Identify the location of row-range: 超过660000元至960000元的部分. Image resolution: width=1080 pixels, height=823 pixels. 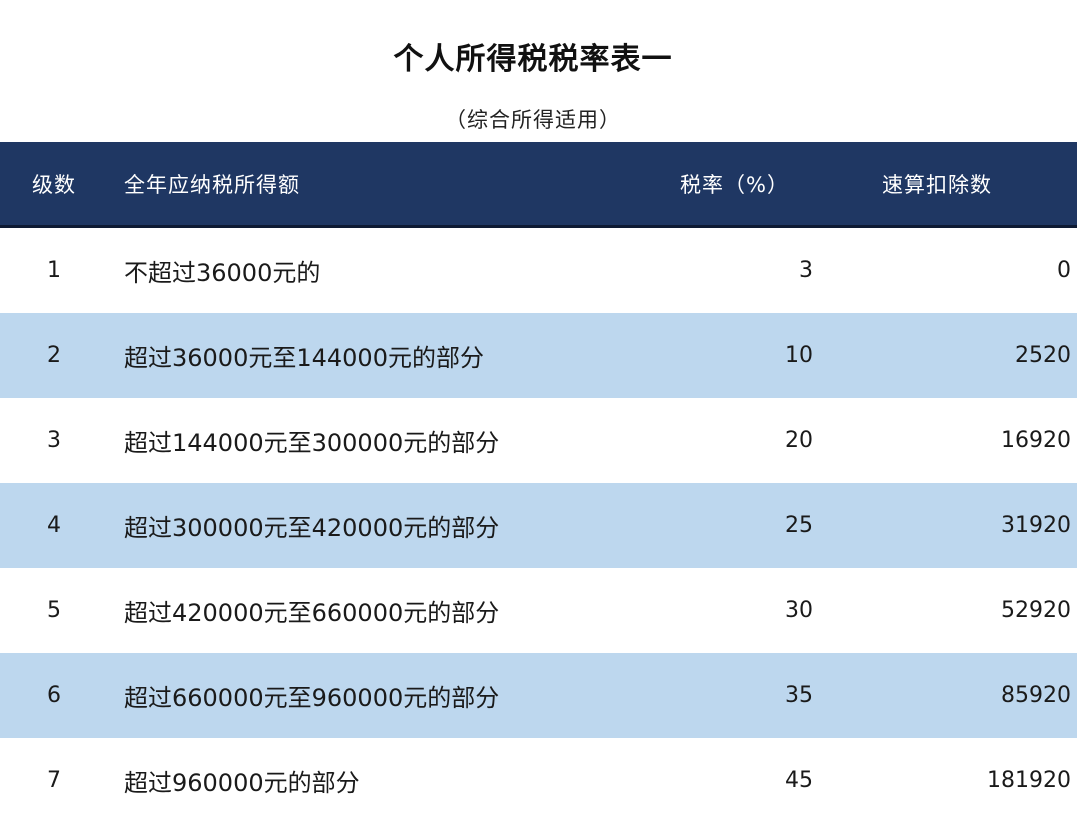
(312, 698).